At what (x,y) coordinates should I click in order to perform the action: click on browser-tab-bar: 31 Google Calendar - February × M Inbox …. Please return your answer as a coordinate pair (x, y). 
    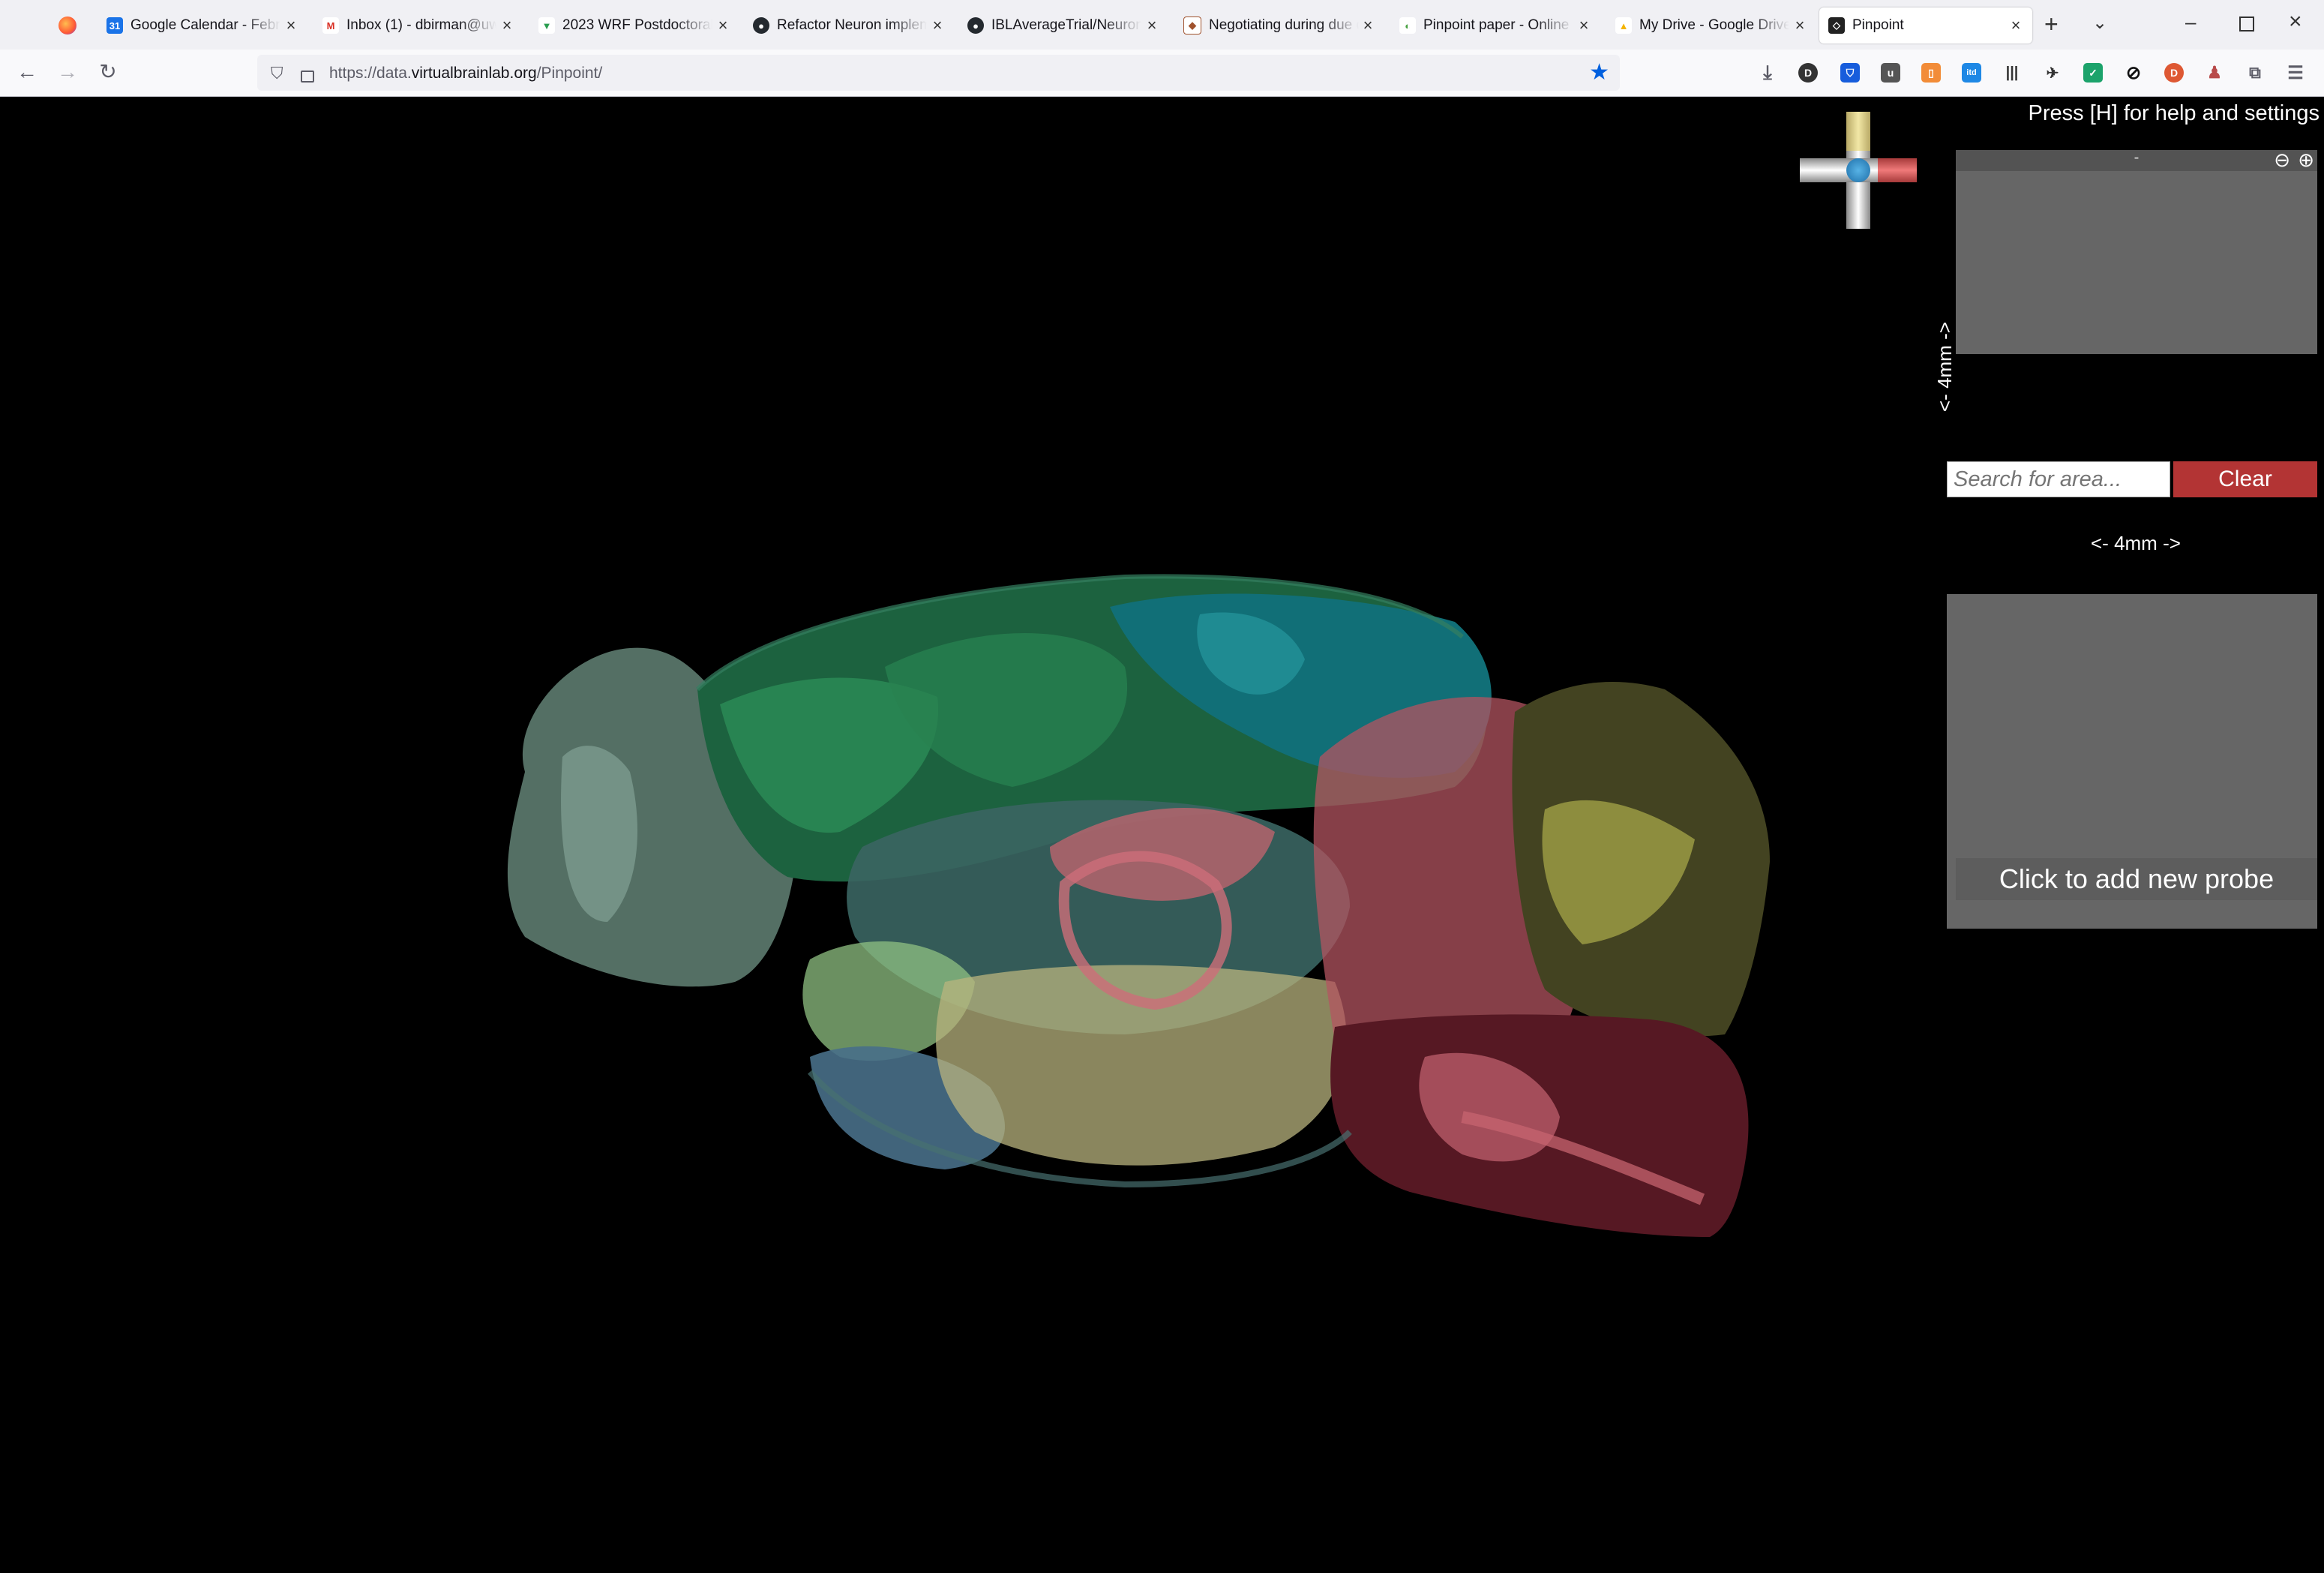
    Looking at the image, I should click on (1162, 25).